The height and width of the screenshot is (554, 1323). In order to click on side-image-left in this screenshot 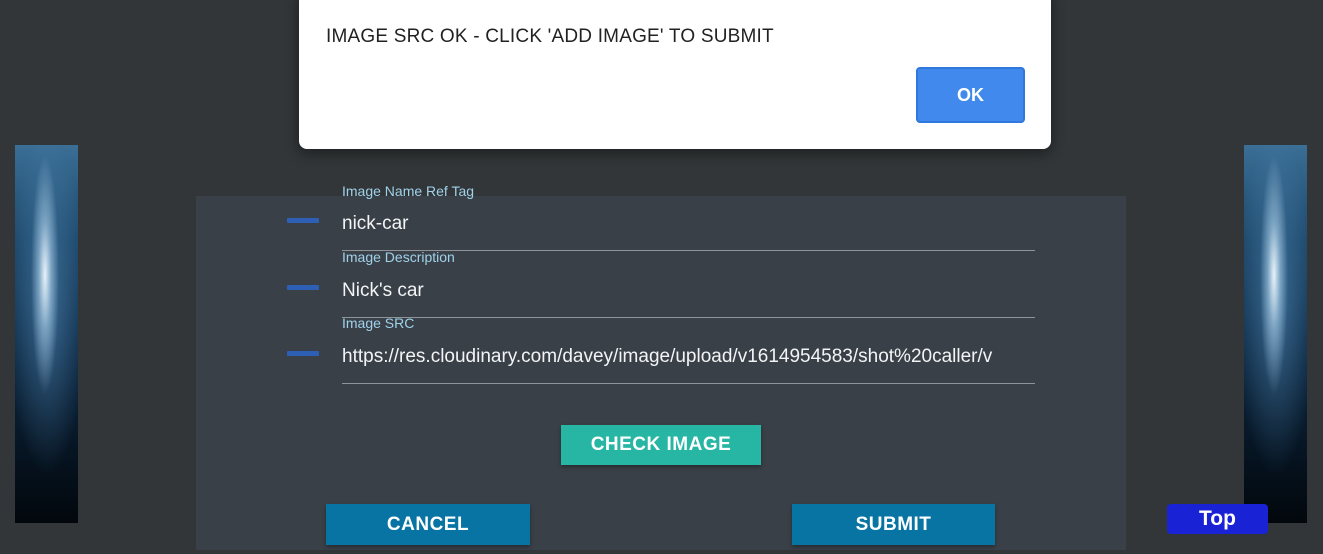, I will do `click(46, 334)`.